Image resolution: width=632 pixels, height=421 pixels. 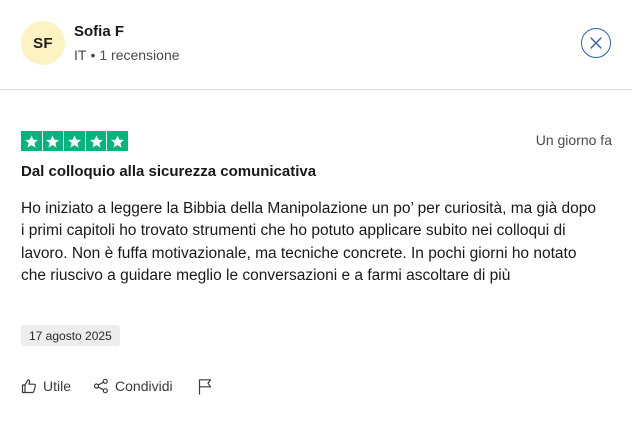 What do you see at coordinates (139, 55) in the screenshot?
I see `reviewer-review-count: 1 recensione` at bounding box center [139, 55].